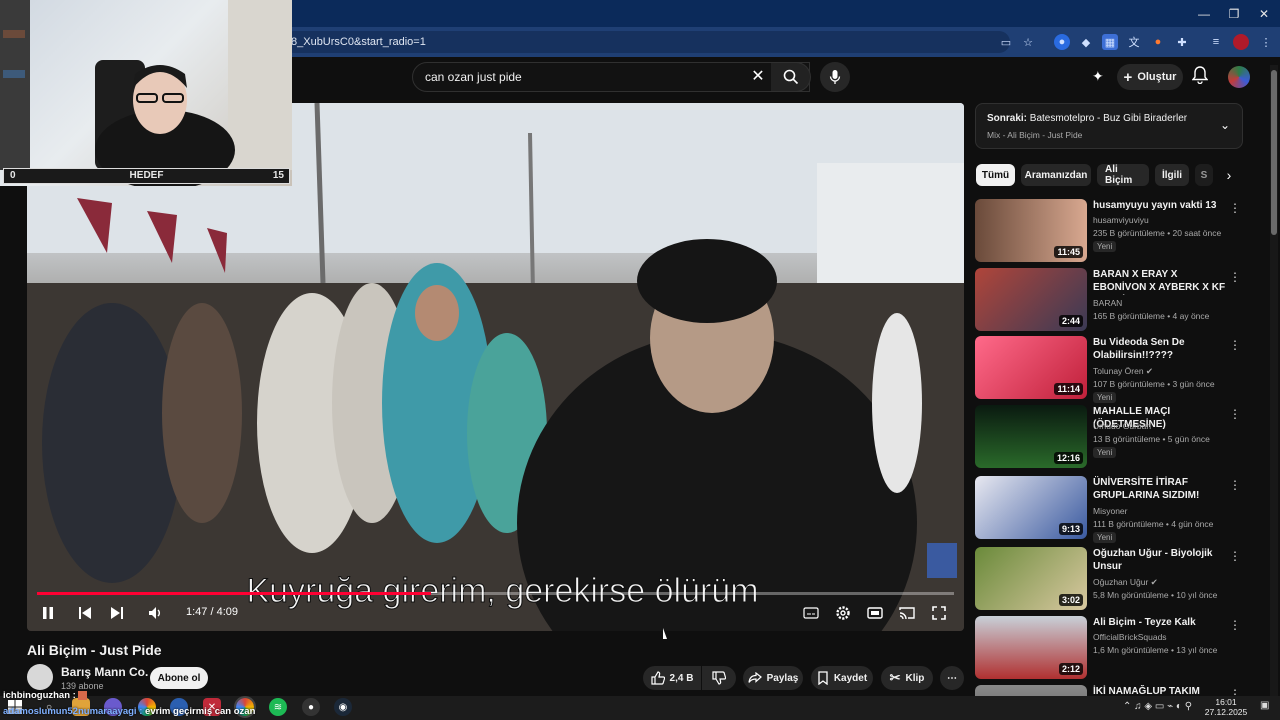 The height and width of the screenshot is (720, 1280). Describe the element at coordinates (179, 678) in the screenshot. I see `subscribe-button: Abone ol` at that location.